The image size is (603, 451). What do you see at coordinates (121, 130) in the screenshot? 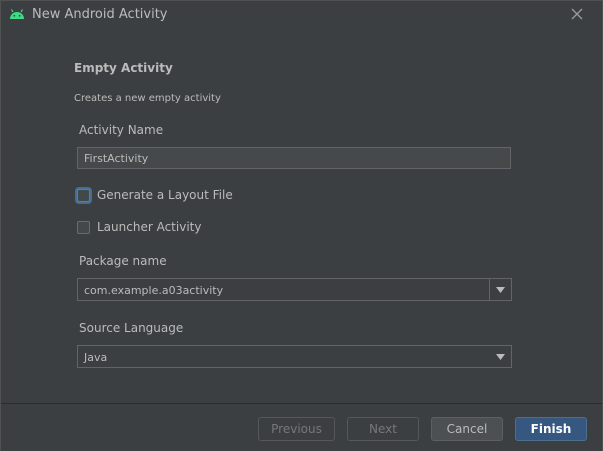
I see `activity-name-label: Activity Name` at bounding box center [121, 130].